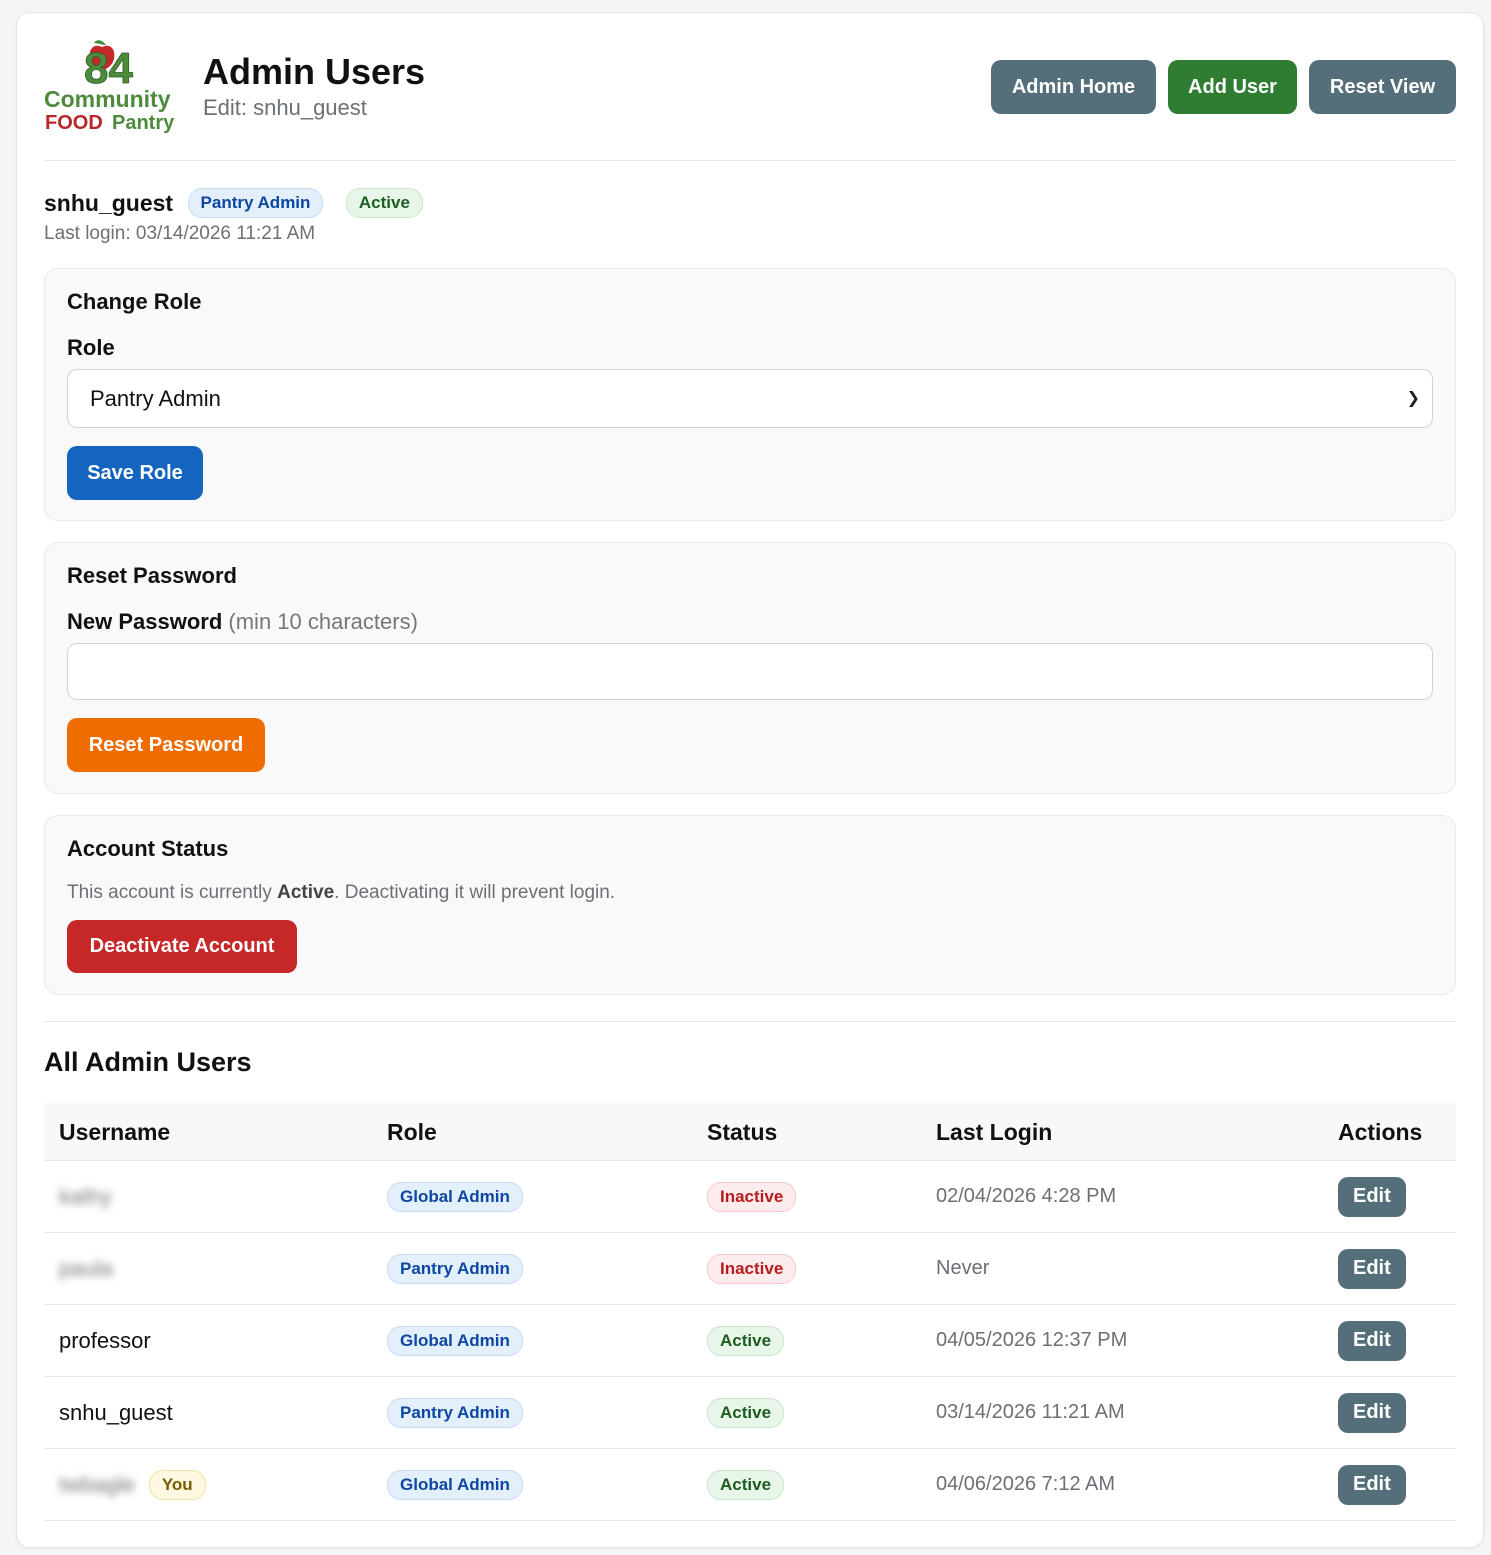  Describe the element at coordinates (384, 203) in the screenshot. I see `status-badge: Active` at that location.